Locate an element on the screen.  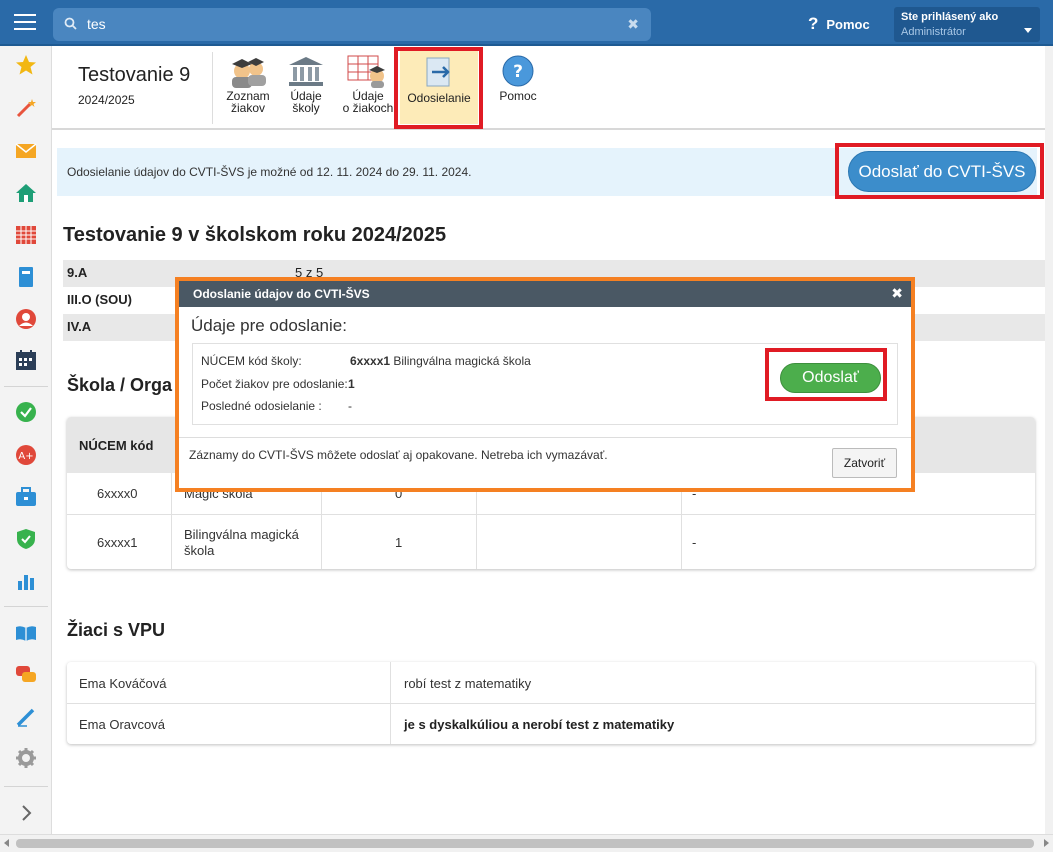
clear-search-icon: ✖ is located at coordinates (633, 24).